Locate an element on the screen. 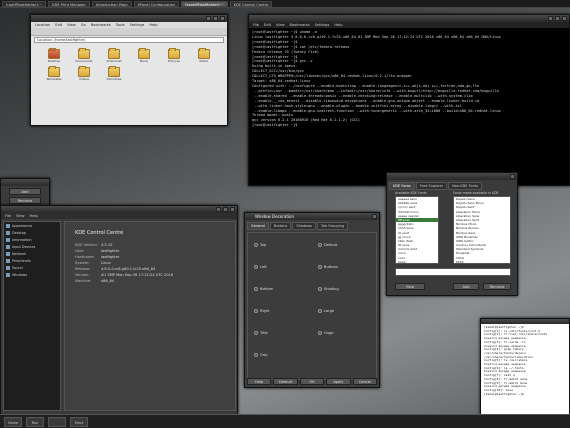  small-terminal-titlebar is located at coordinates (525, 321).